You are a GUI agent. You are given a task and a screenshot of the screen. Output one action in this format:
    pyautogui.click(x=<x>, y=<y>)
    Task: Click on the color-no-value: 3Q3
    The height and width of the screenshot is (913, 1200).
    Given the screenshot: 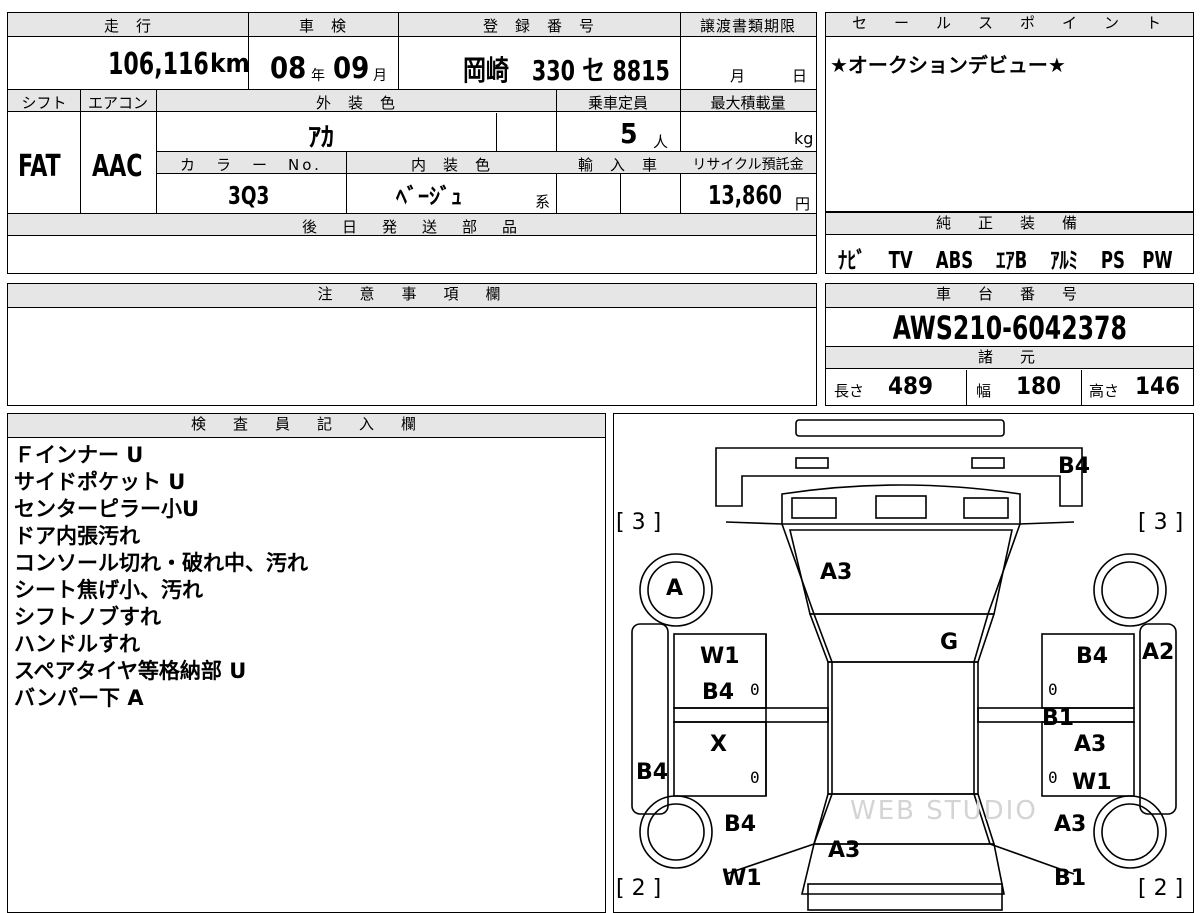 What is the action you would take?
    pyautogui.click(x=249, y=195)
    